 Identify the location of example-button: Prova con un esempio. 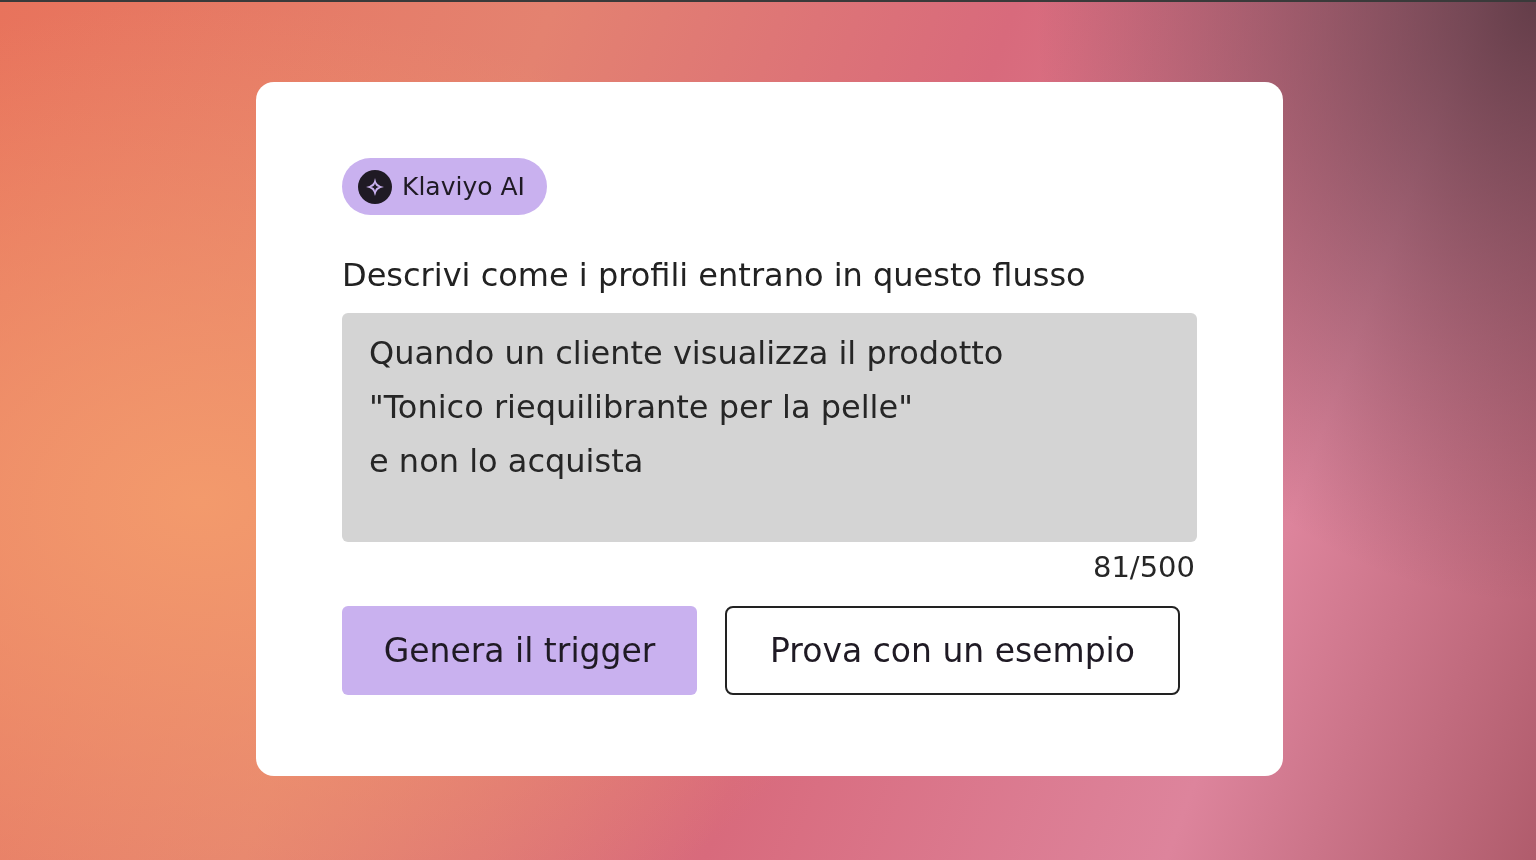
(952, 650).